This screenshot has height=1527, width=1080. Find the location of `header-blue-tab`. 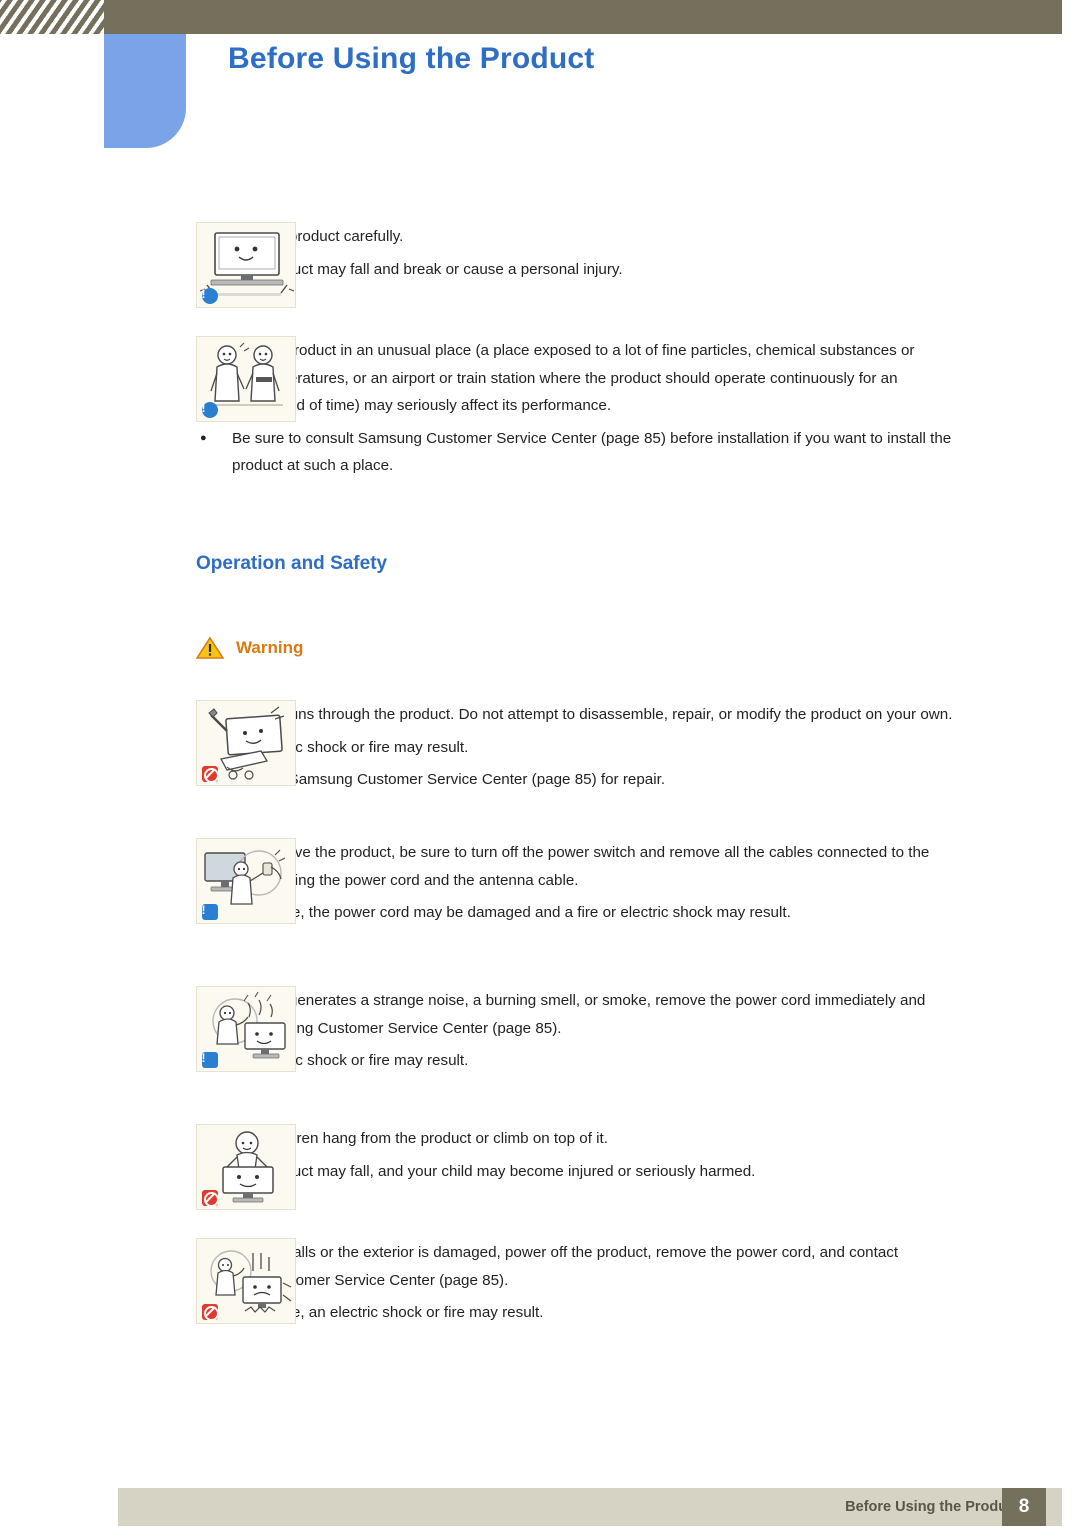

header-blue-tab is located at coordinates (145, 91).